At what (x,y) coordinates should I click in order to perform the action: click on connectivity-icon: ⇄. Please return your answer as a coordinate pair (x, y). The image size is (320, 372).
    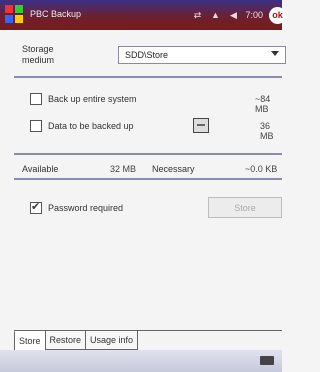
    Looking at the image, I should click on (197, 15).